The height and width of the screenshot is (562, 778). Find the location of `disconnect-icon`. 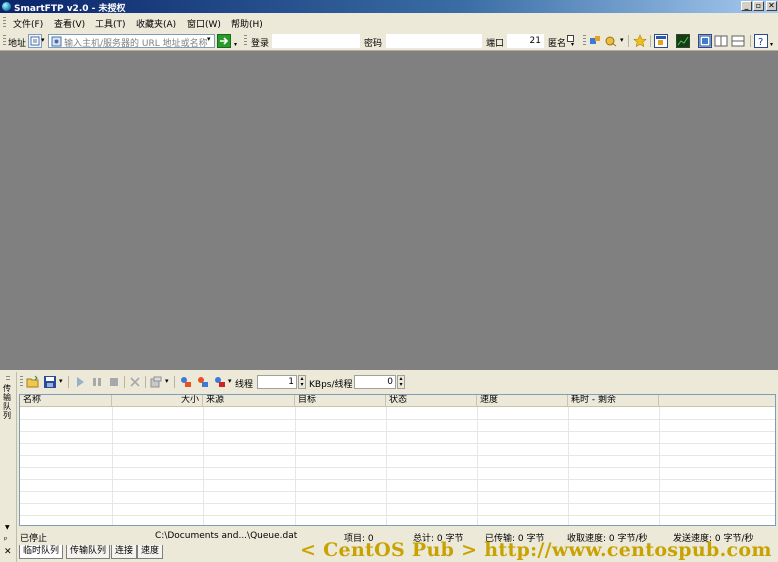

disconnect-icon is located at coordinates (611, 41).